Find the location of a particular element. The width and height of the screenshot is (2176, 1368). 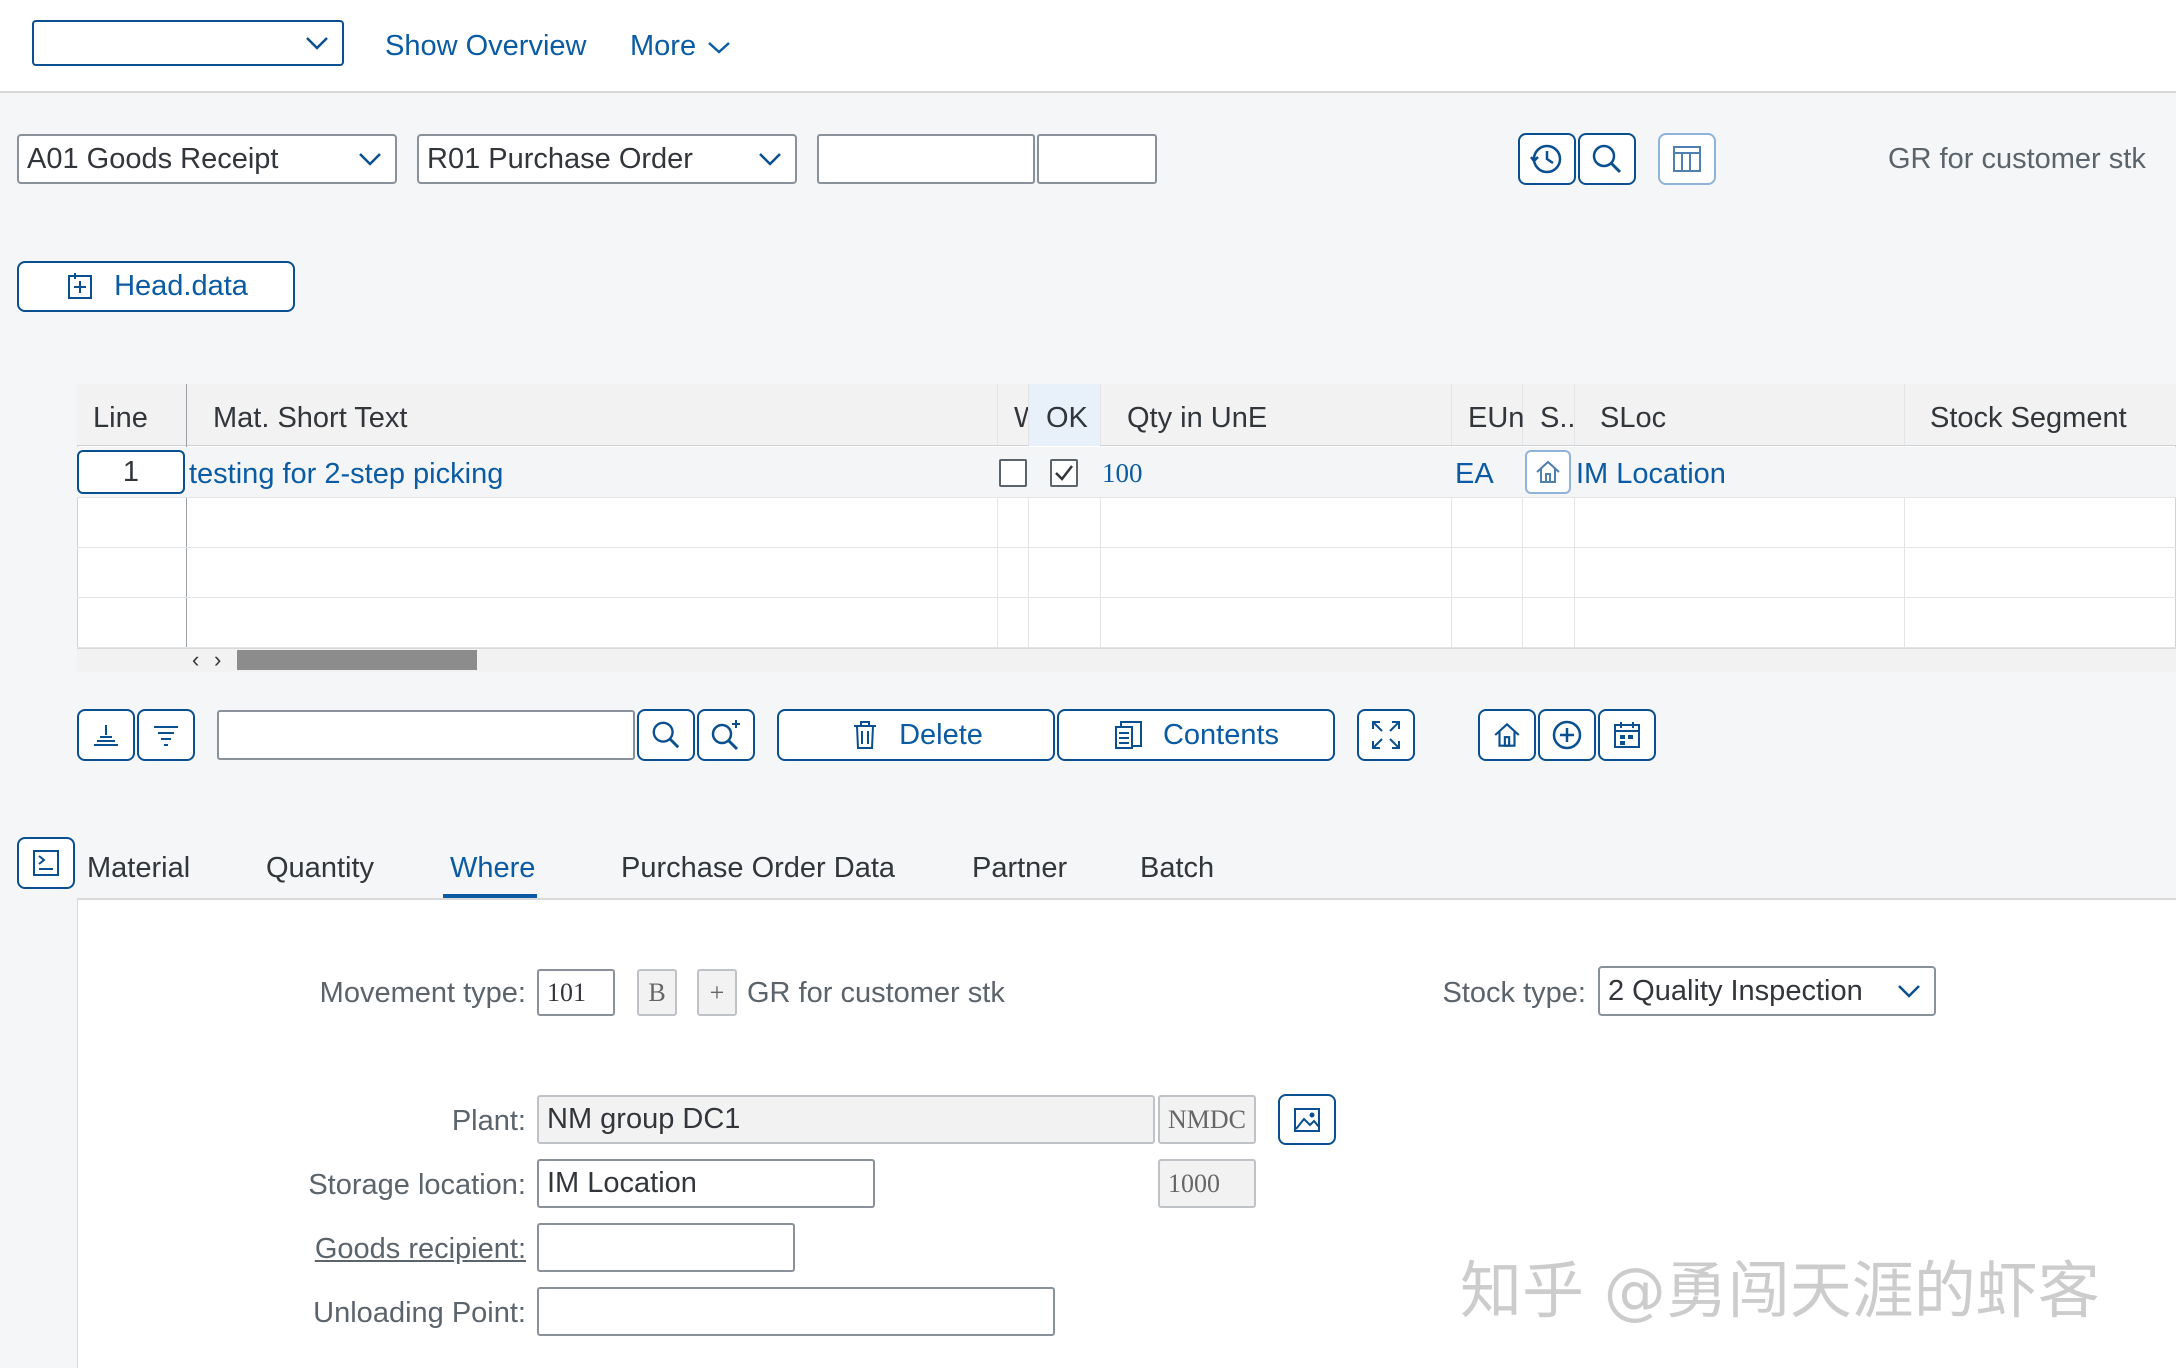

ok-checkbox is located at coordinates (1064, 473).